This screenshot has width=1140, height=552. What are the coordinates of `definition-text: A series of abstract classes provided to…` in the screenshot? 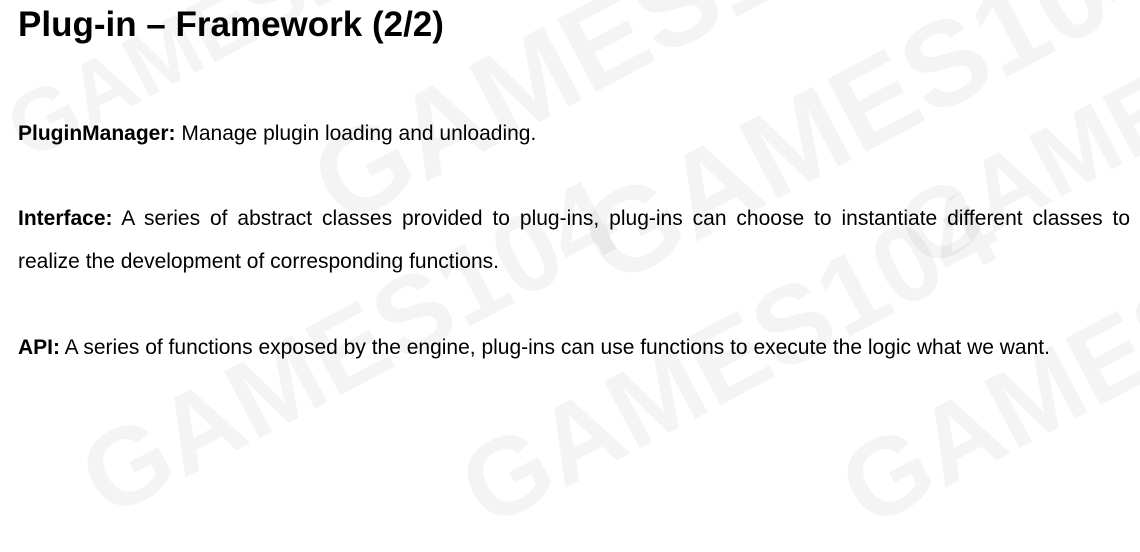 It's located at (574, 240).